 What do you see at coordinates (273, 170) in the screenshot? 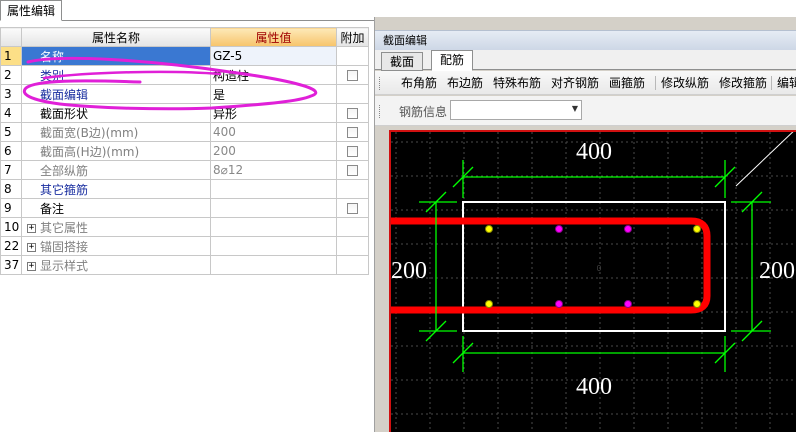
I see `property-value: 8⌀12` at bounding box center [273, 170].